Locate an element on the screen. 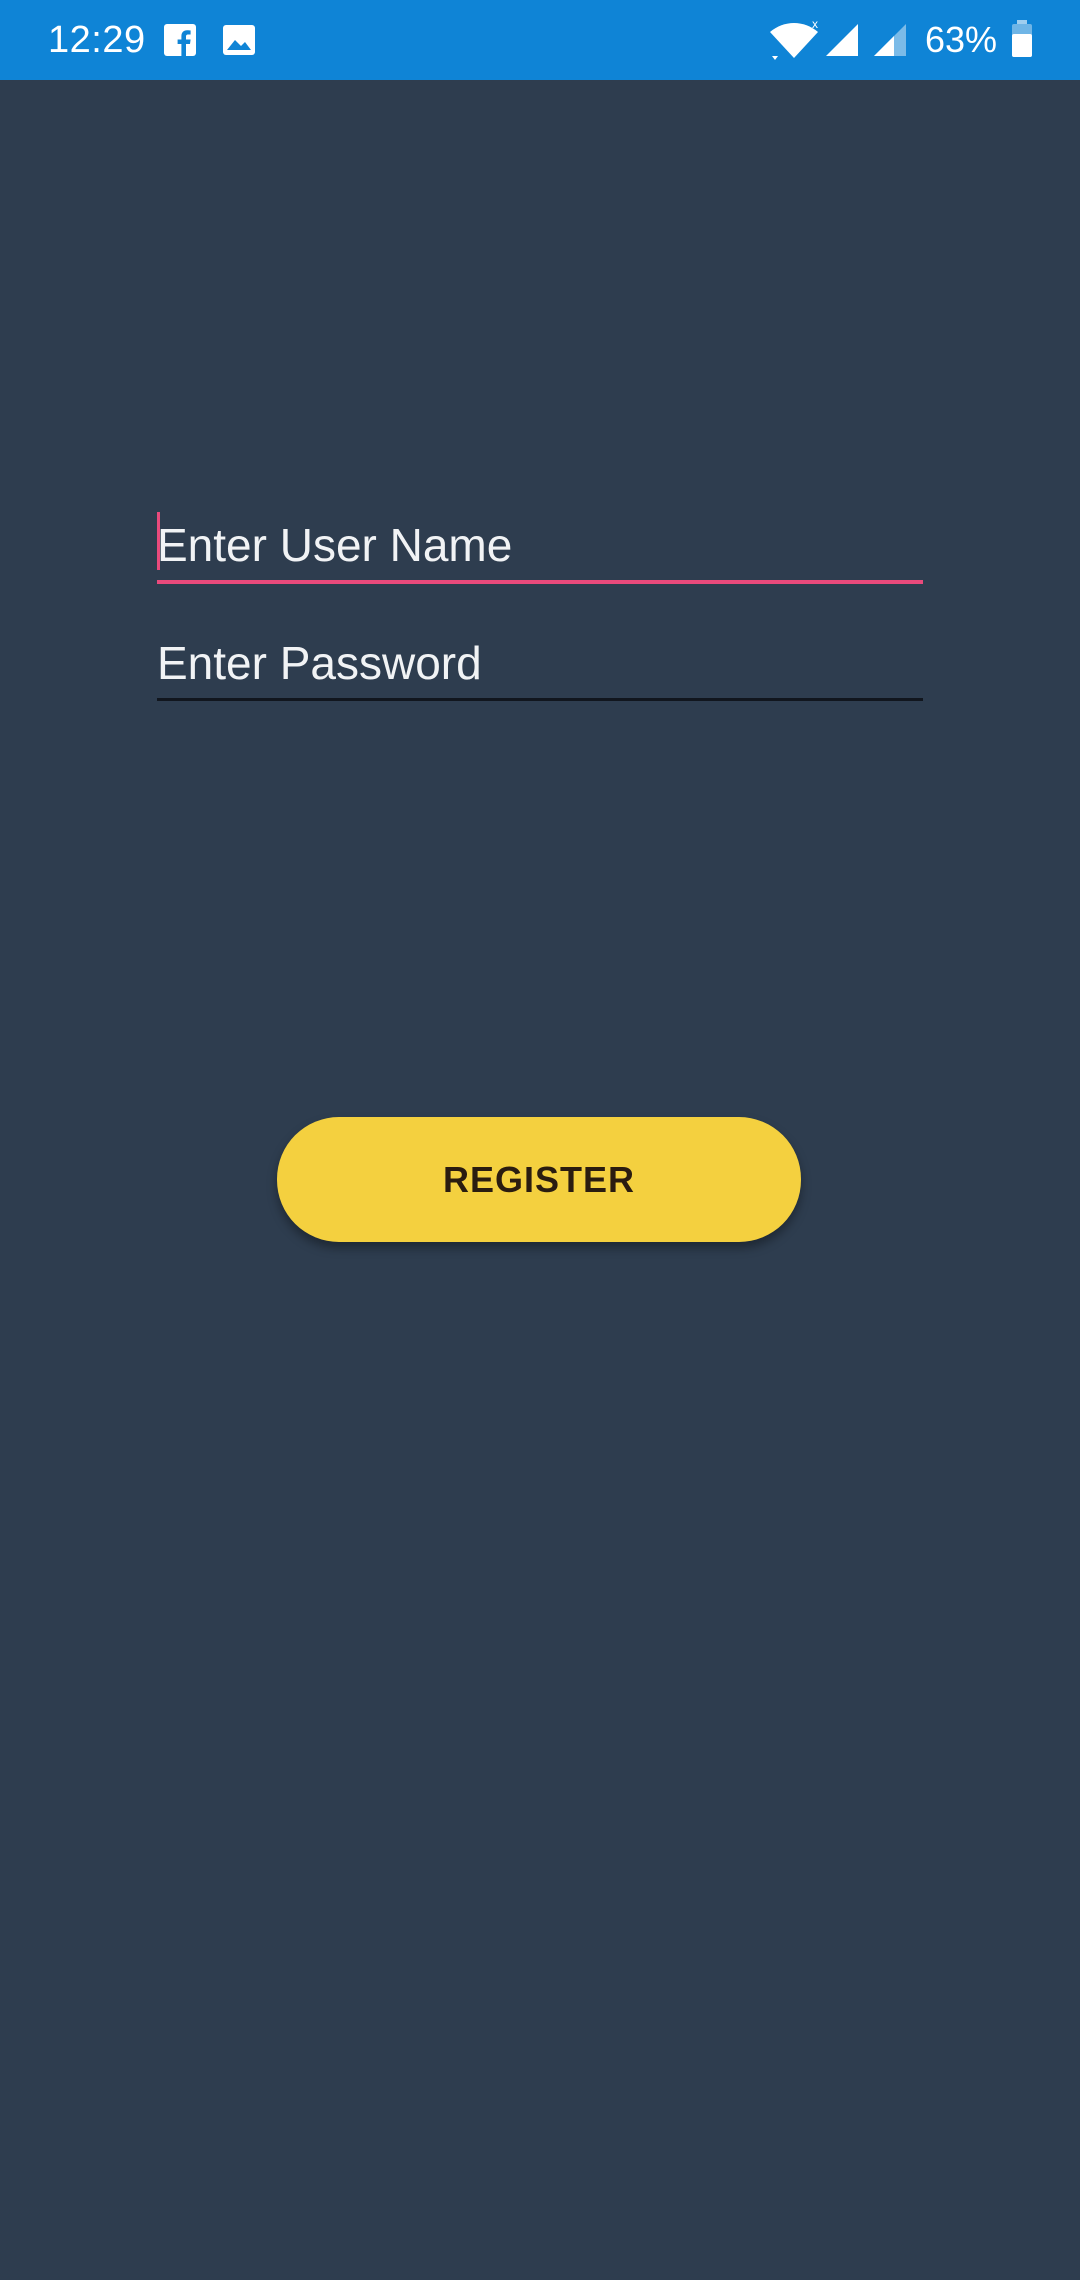 The height and width of the screenshot is (2280, 1080). image-icon is located at coordinates (239, 40).